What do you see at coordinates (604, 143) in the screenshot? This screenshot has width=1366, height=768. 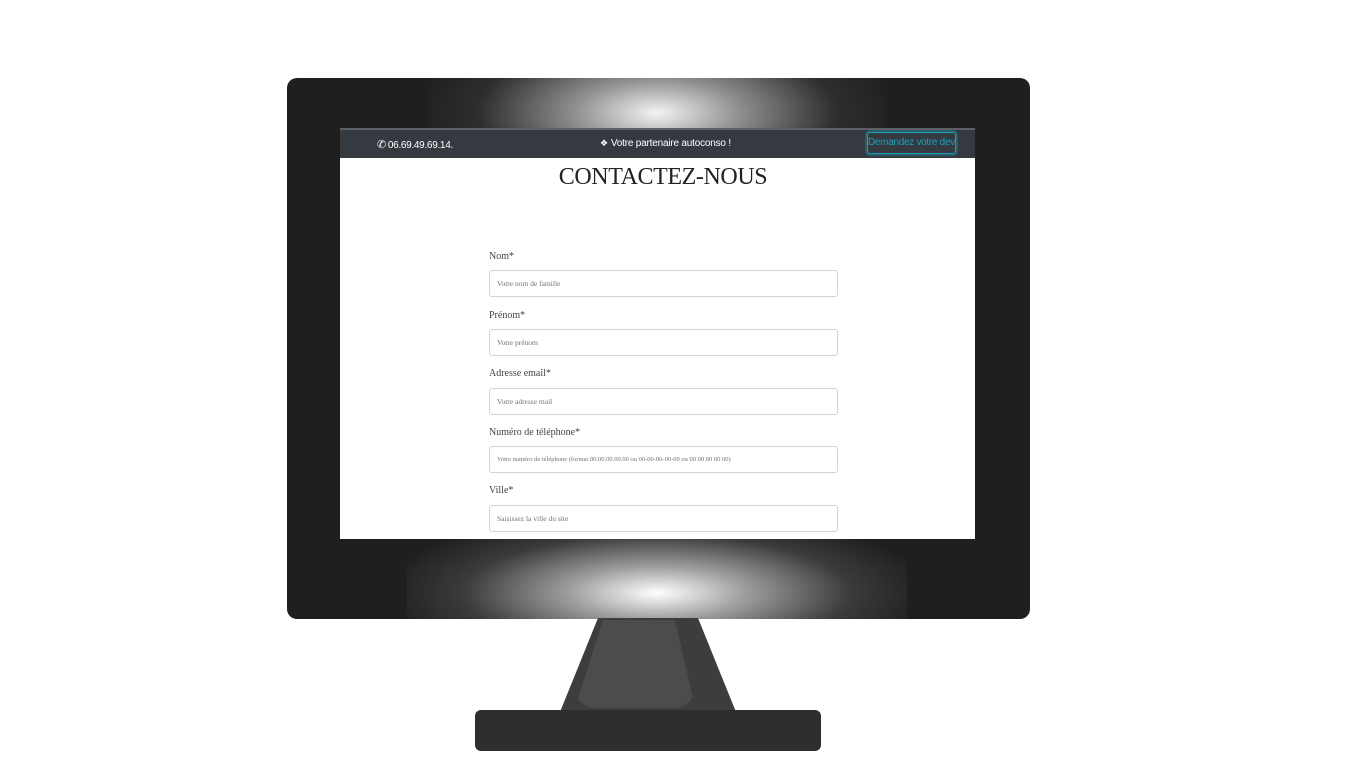 I see `handshake-icon: ❖` at bounding box center [604, 143].